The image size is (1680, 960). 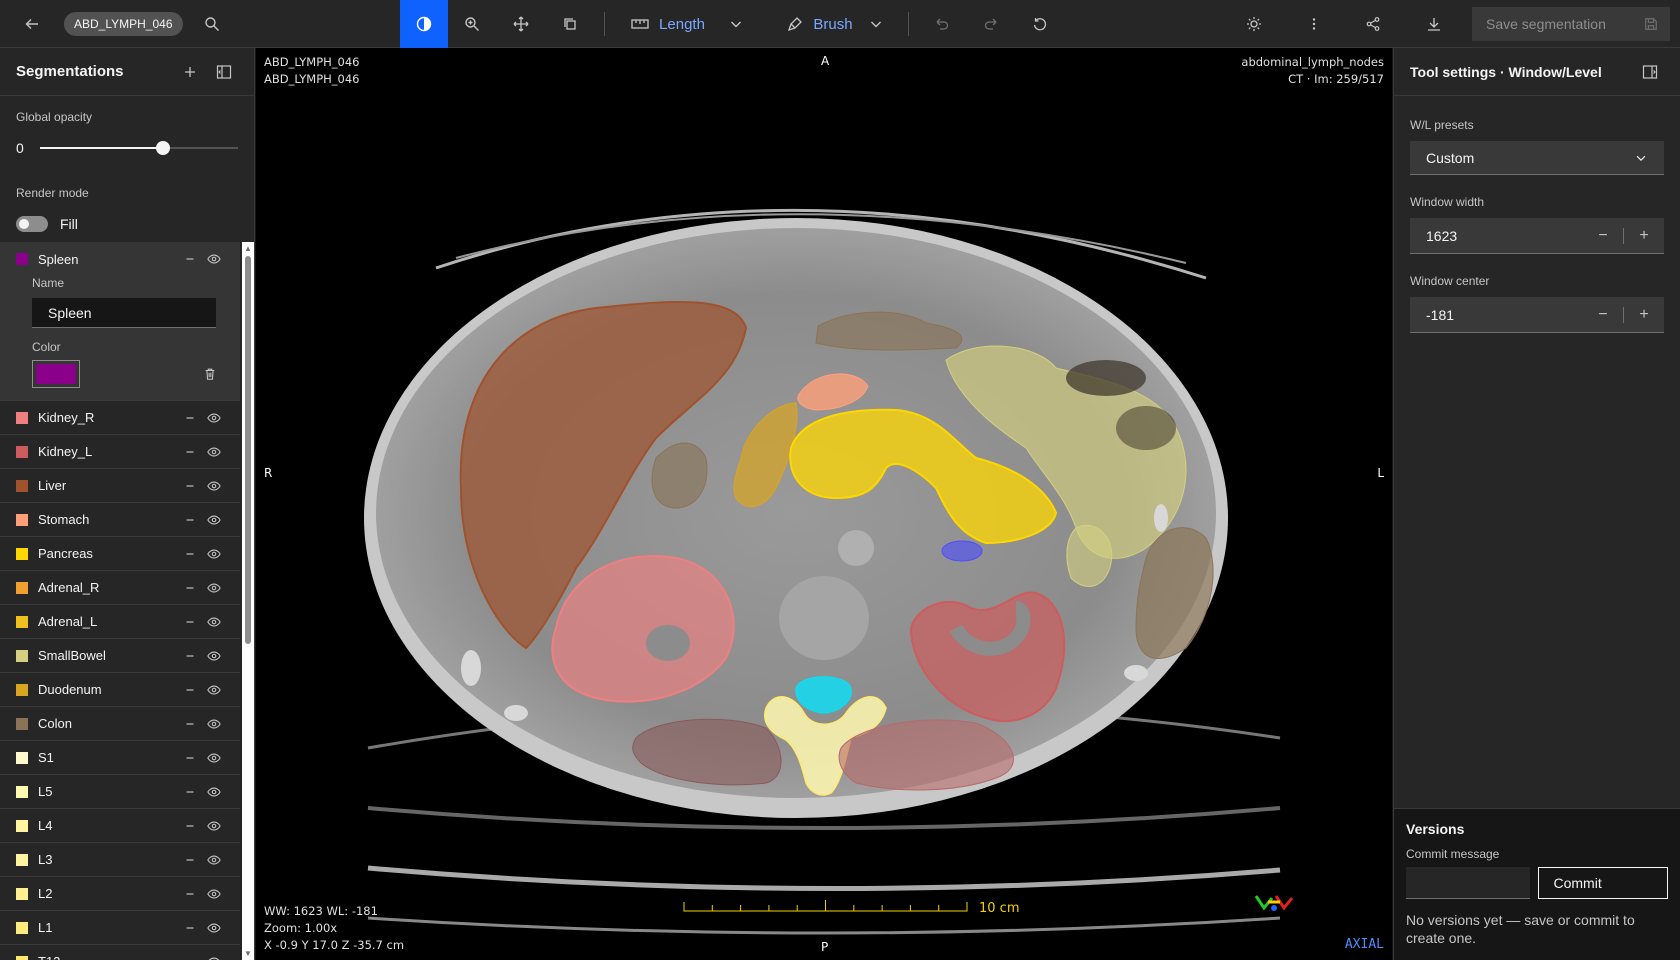 I want to click on pan-tool-button, so click(x=521, y=24).